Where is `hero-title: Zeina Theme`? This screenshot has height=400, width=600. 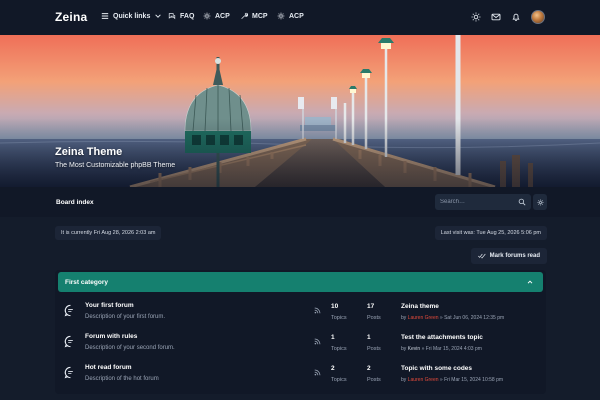 hero-title: Zeina Theme is located at coordinates (89, 152).